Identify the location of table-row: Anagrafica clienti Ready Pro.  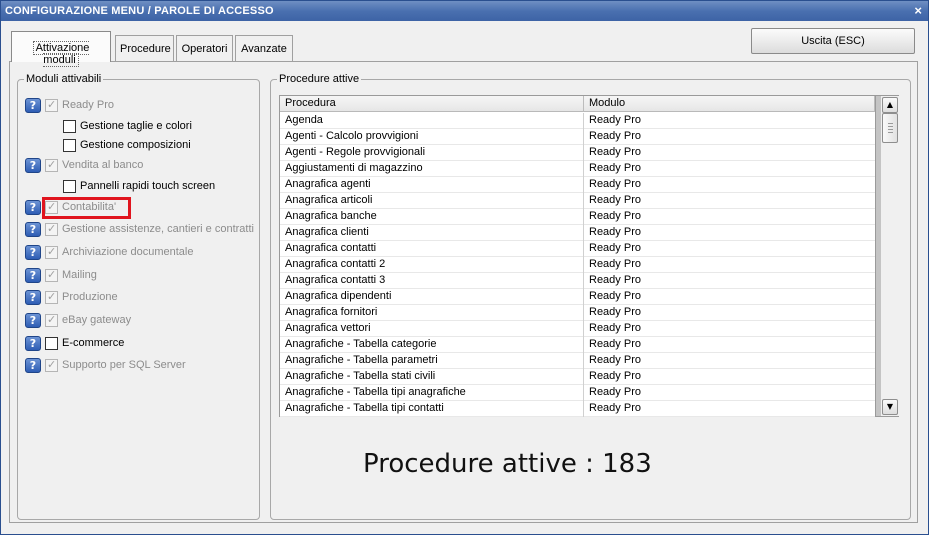
(577, 233).